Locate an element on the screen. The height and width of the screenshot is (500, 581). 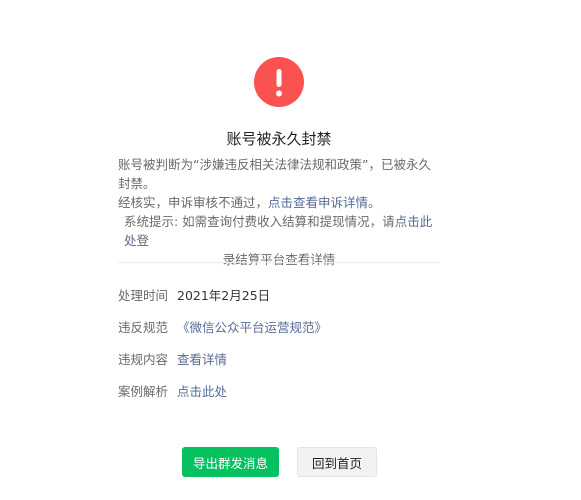
exclamation-icon is located at coordinates (279, 82).